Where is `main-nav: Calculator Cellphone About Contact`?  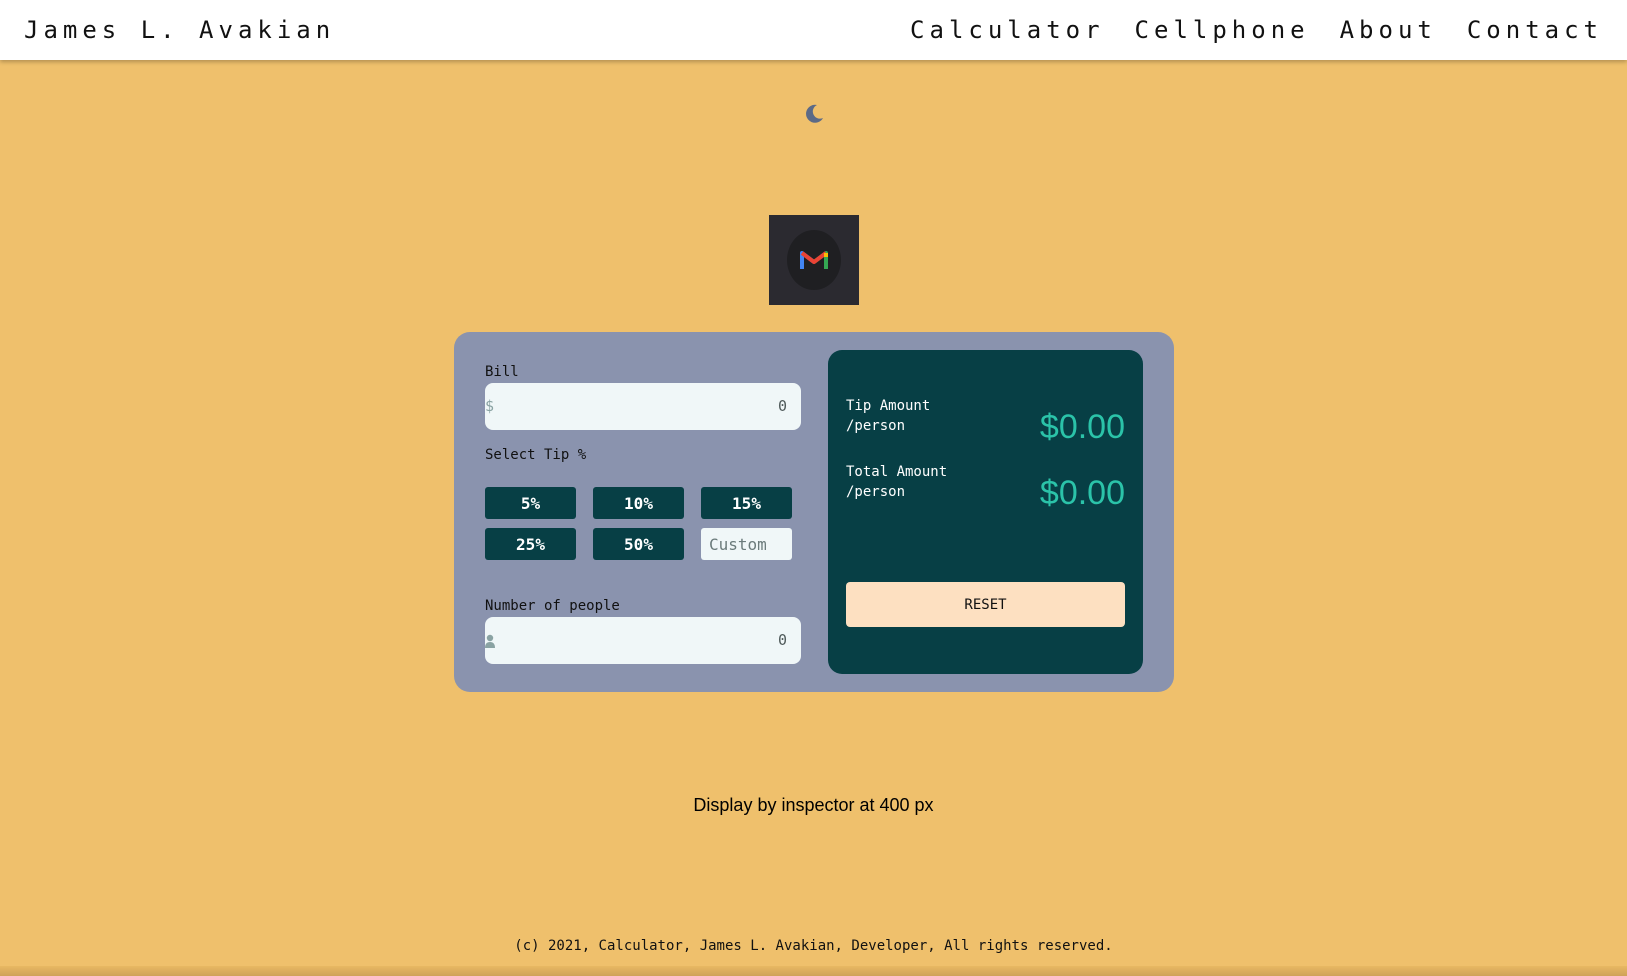
main-nav: Calculator Cellphone About Contact is located at coordinates (1256, 30).